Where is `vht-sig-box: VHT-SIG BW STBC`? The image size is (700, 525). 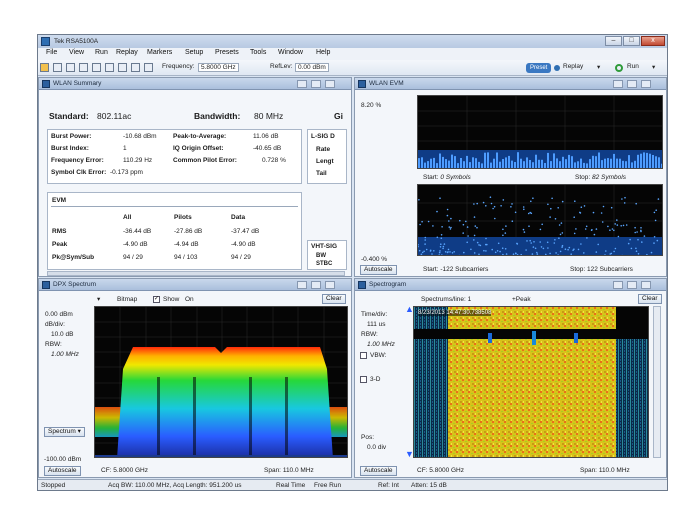
vht-sig-box: VHT-SIG BW STBC is located at coordinates (327, 255).